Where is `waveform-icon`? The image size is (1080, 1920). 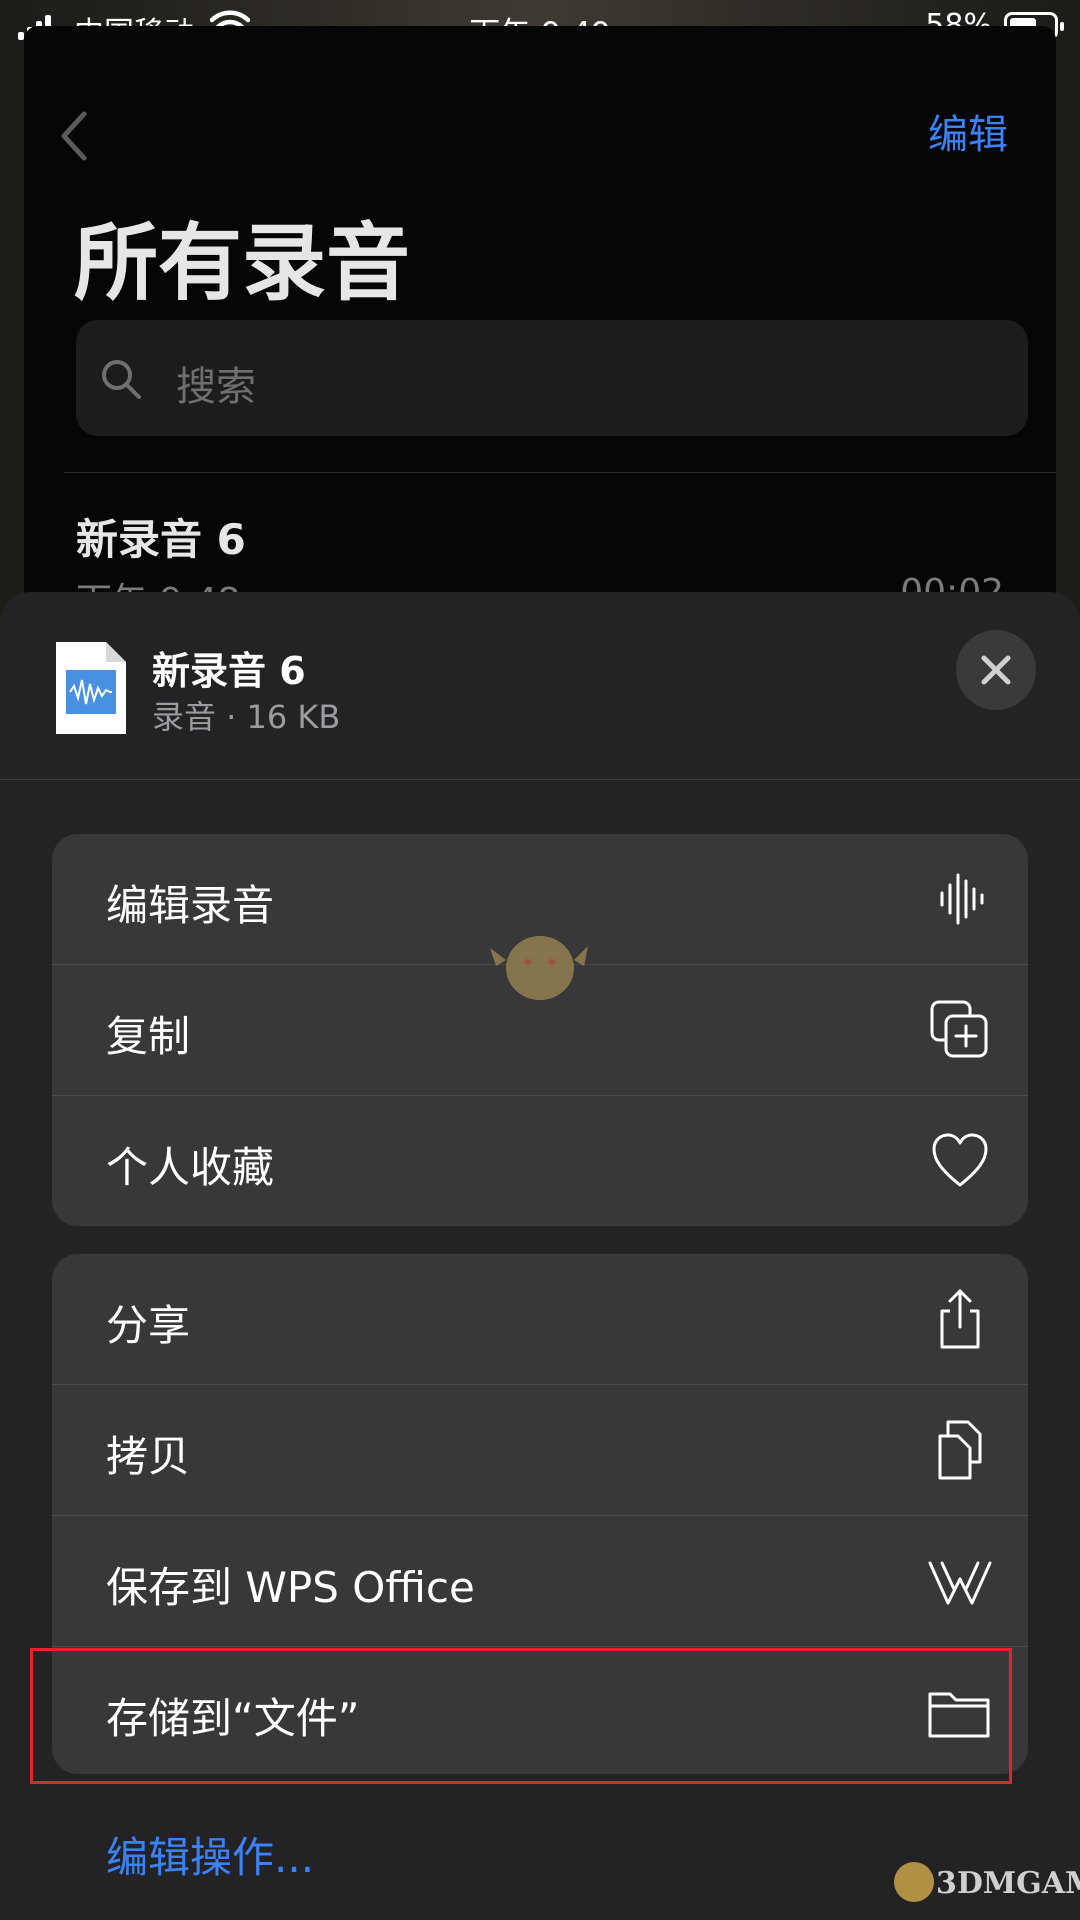 waveform-icon is located at coordinates (962, 899).